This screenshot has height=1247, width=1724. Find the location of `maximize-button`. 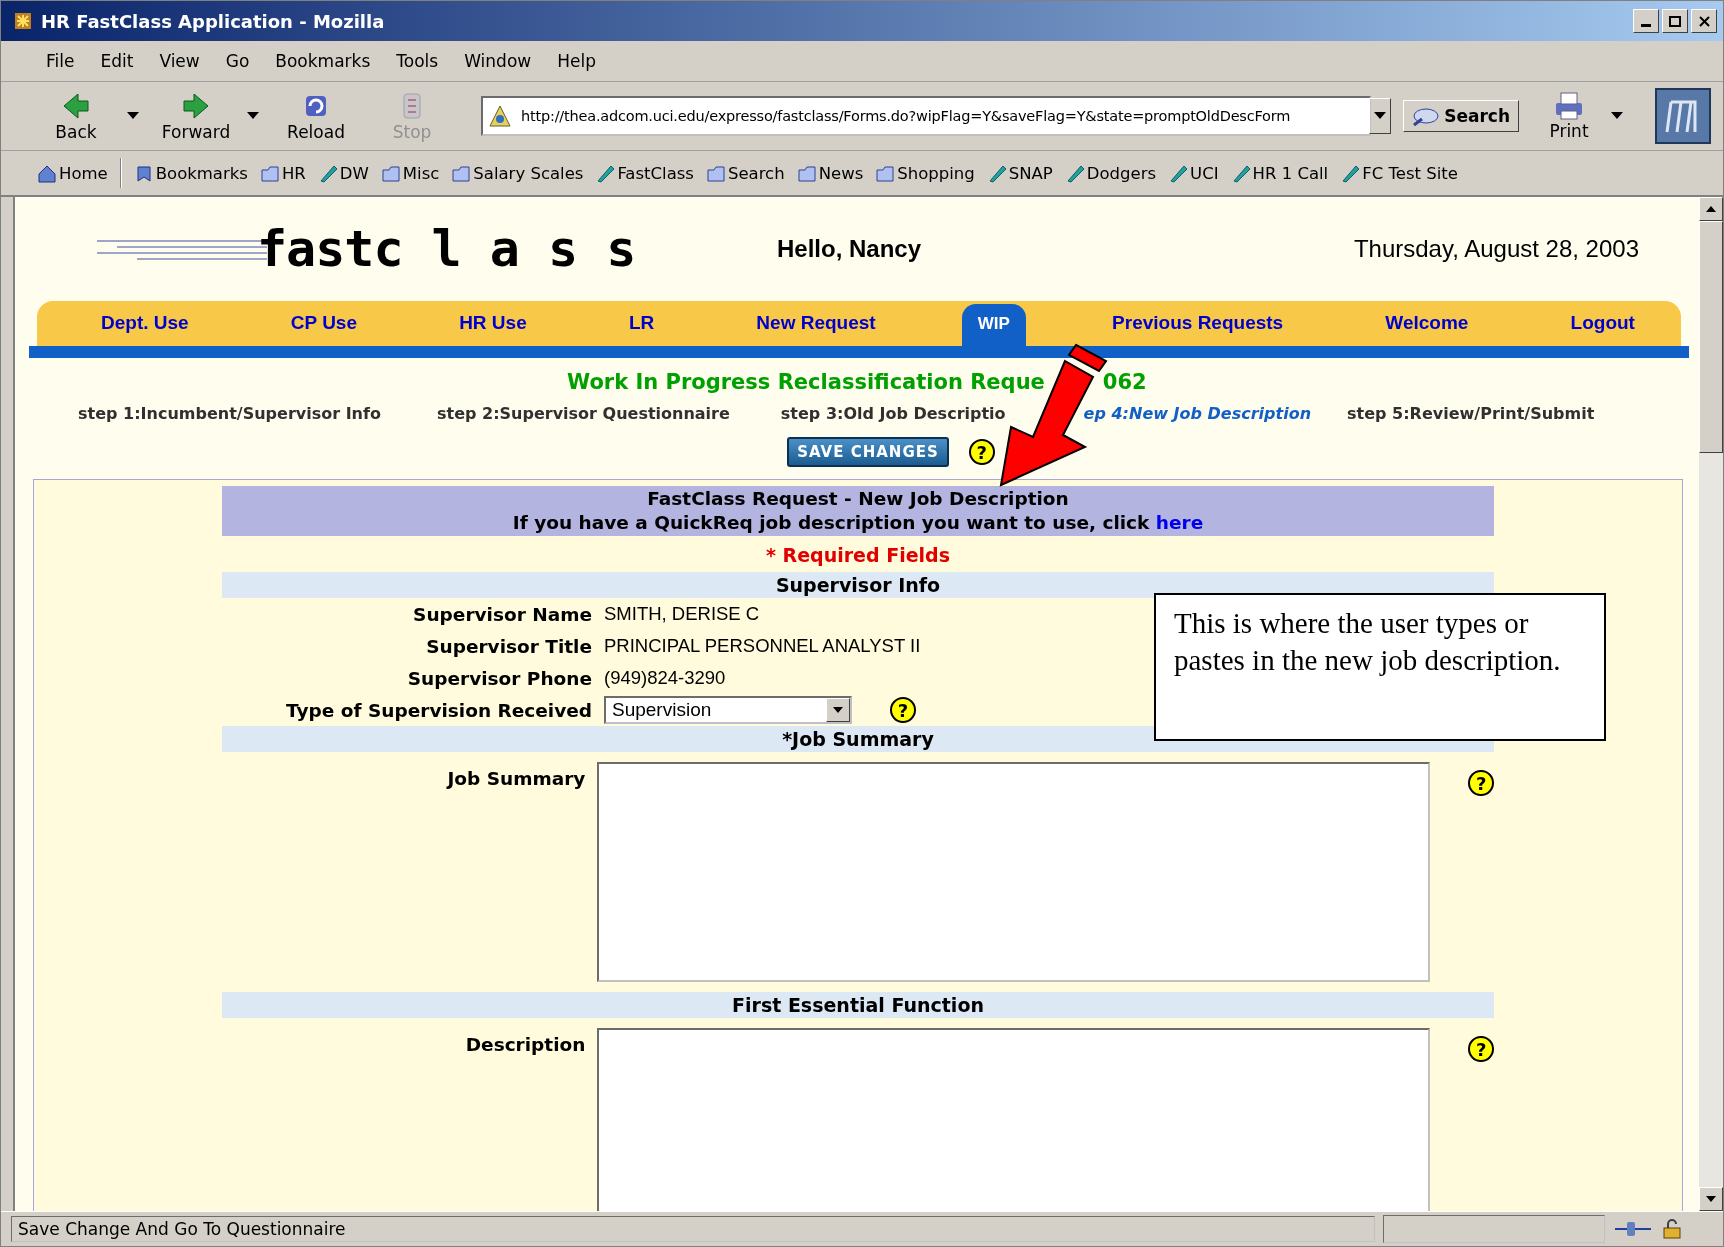

maximize-button is located at coordinates (1675, 21).